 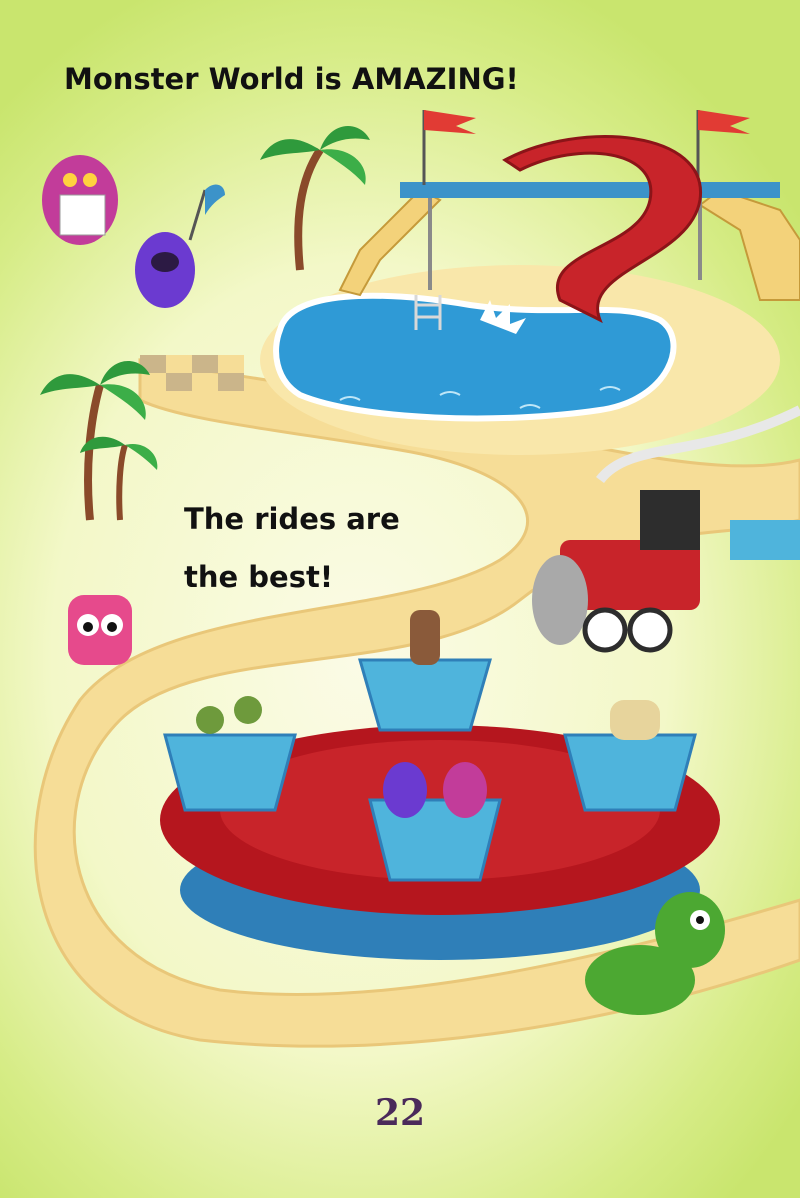 I want to click on bridge, so click(x=590, y=190).